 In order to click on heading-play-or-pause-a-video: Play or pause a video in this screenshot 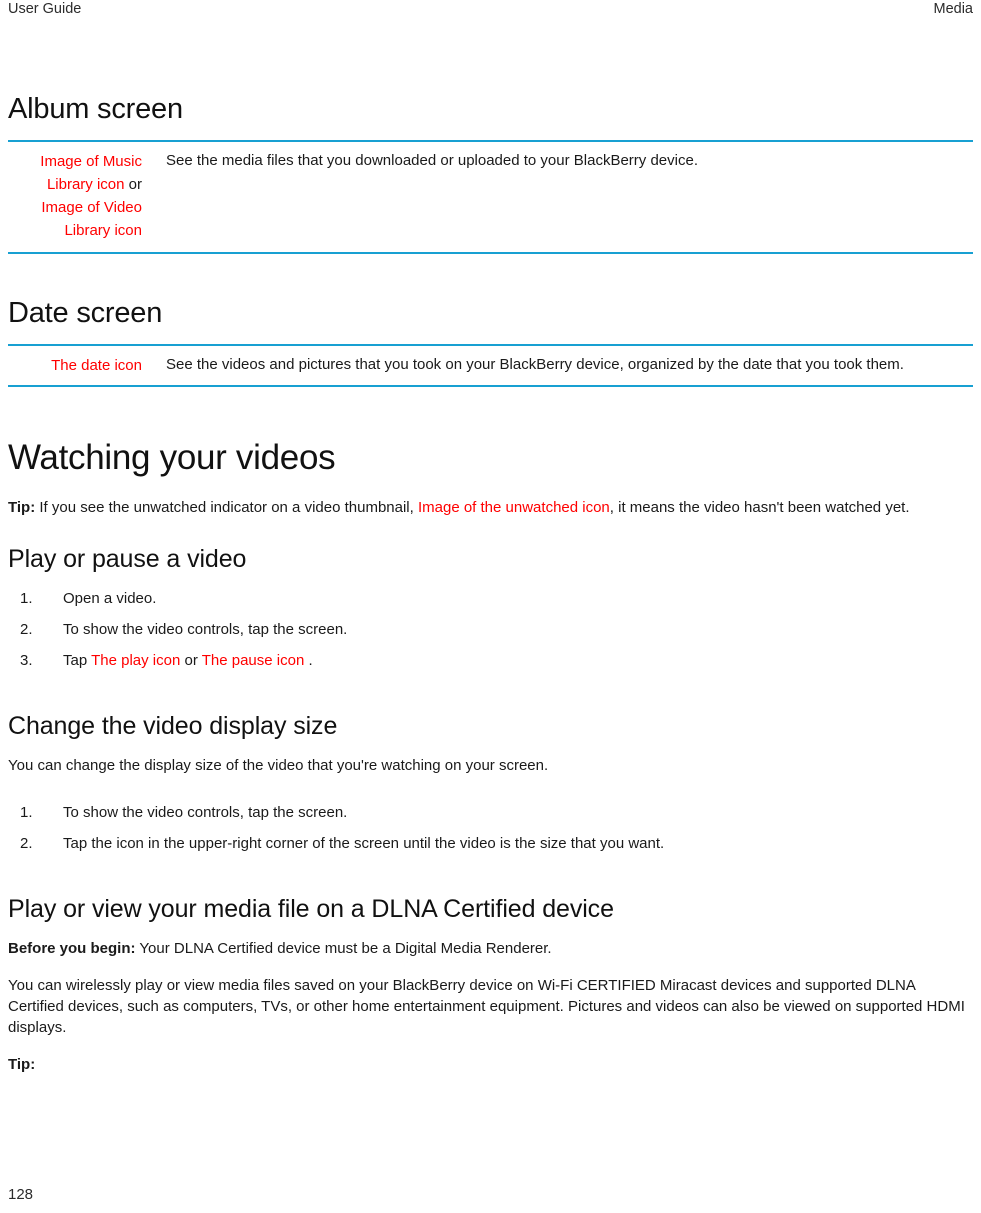, I will do `click(127, 559)`.